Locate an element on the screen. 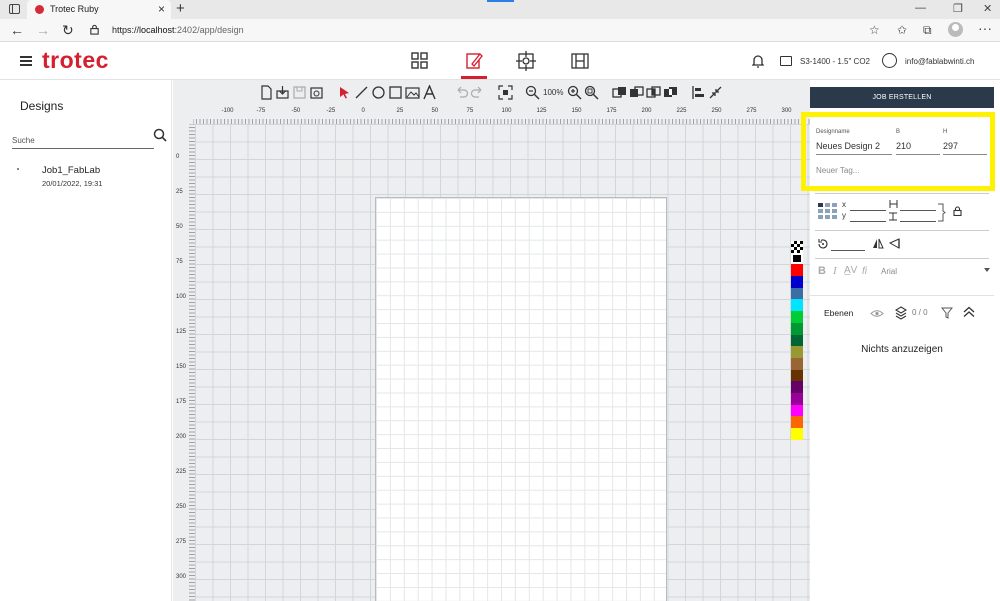 This screenshot has height=601, width=1000. size-width-input is located at coordinates (918, 210).